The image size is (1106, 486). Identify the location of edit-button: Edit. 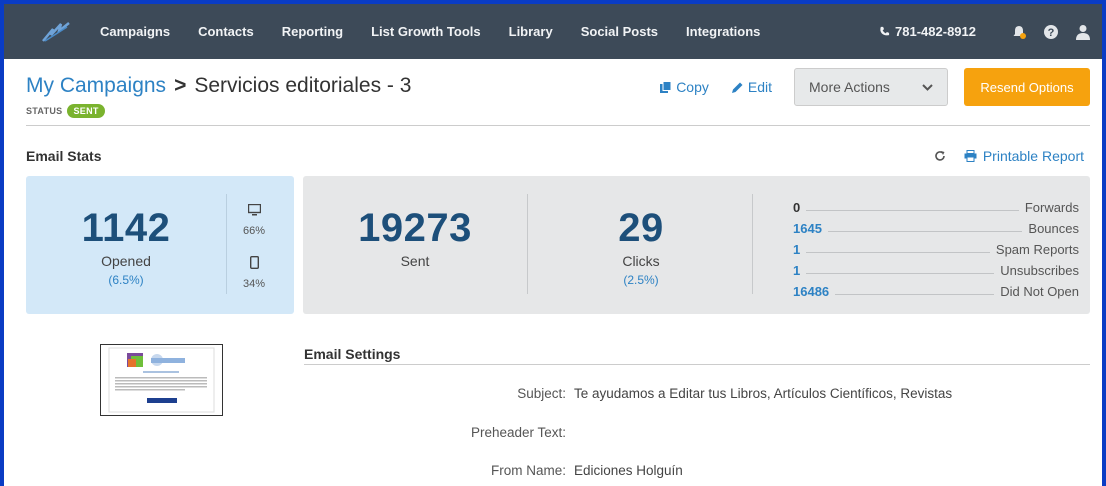
(751, 87).